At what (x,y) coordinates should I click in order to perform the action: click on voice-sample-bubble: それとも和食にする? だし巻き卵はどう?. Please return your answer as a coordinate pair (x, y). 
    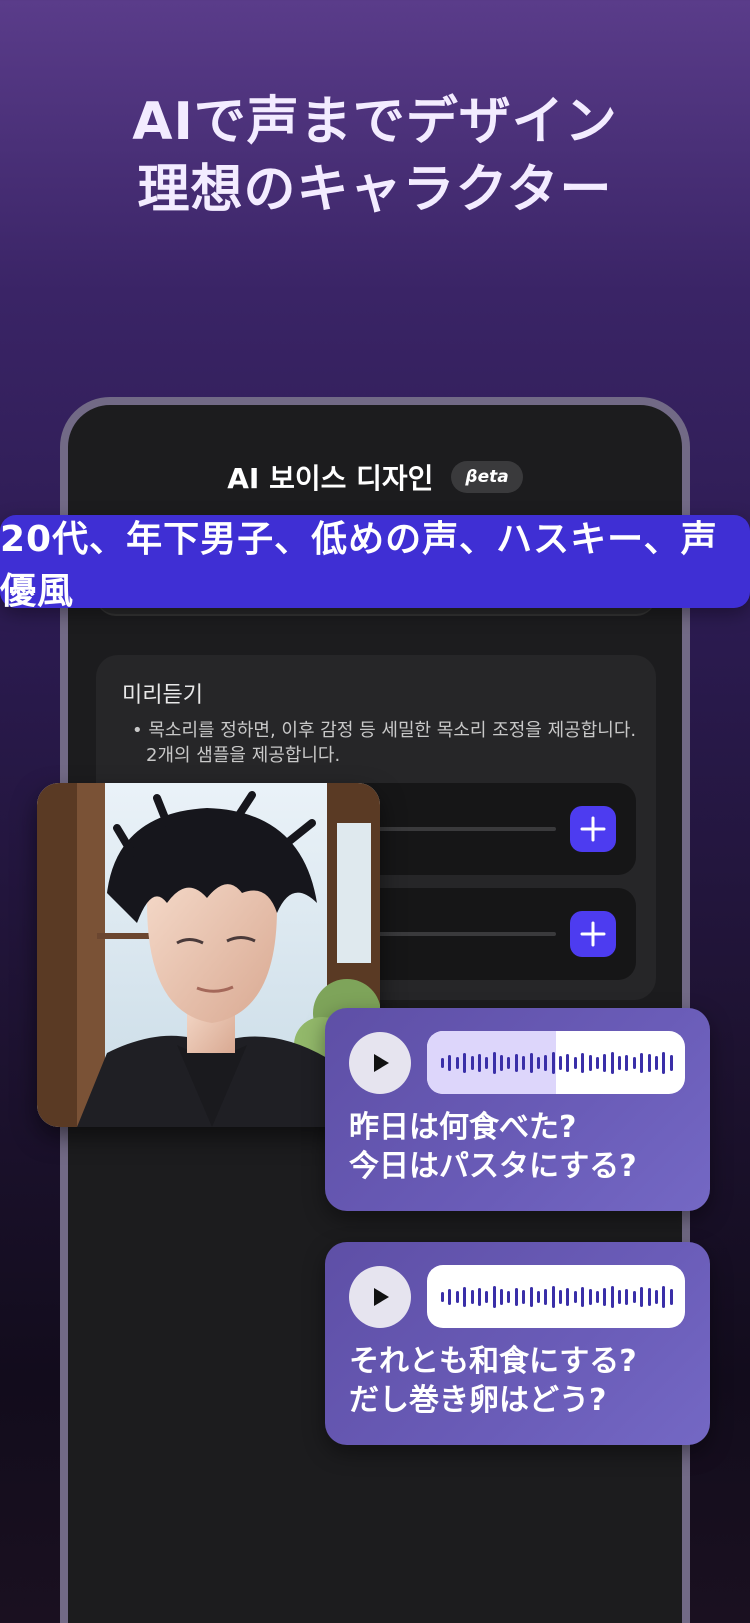
    Looking at the image, I should click on (517, 1343).